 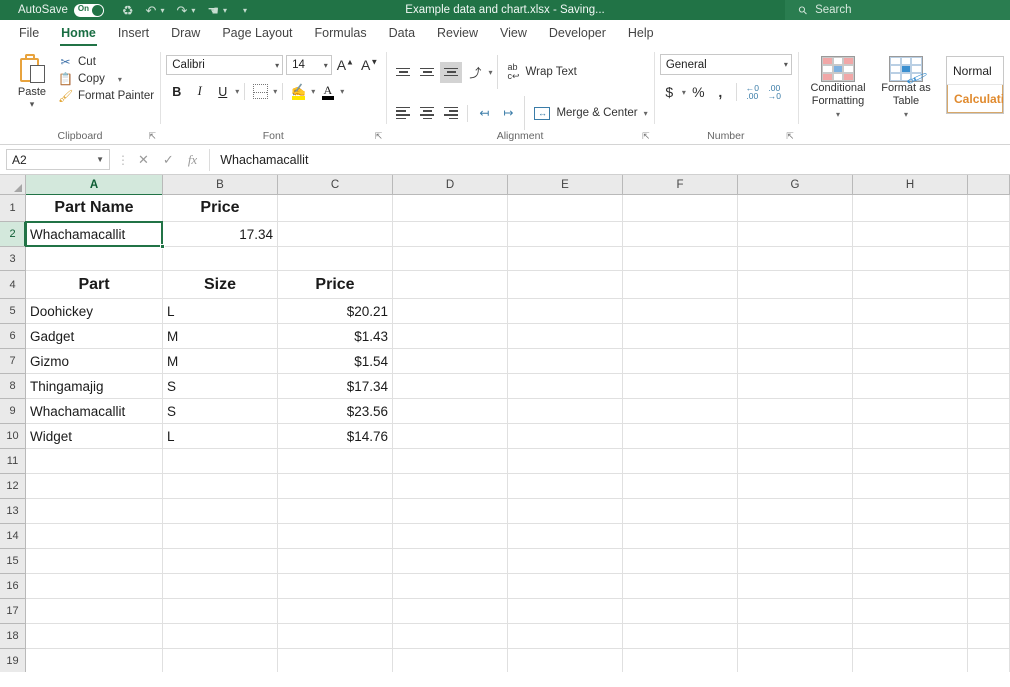 What do you see at coordinates (220, 361) in the screenshot?
I see `cell-B7: M` at bounding box center [220, 361].